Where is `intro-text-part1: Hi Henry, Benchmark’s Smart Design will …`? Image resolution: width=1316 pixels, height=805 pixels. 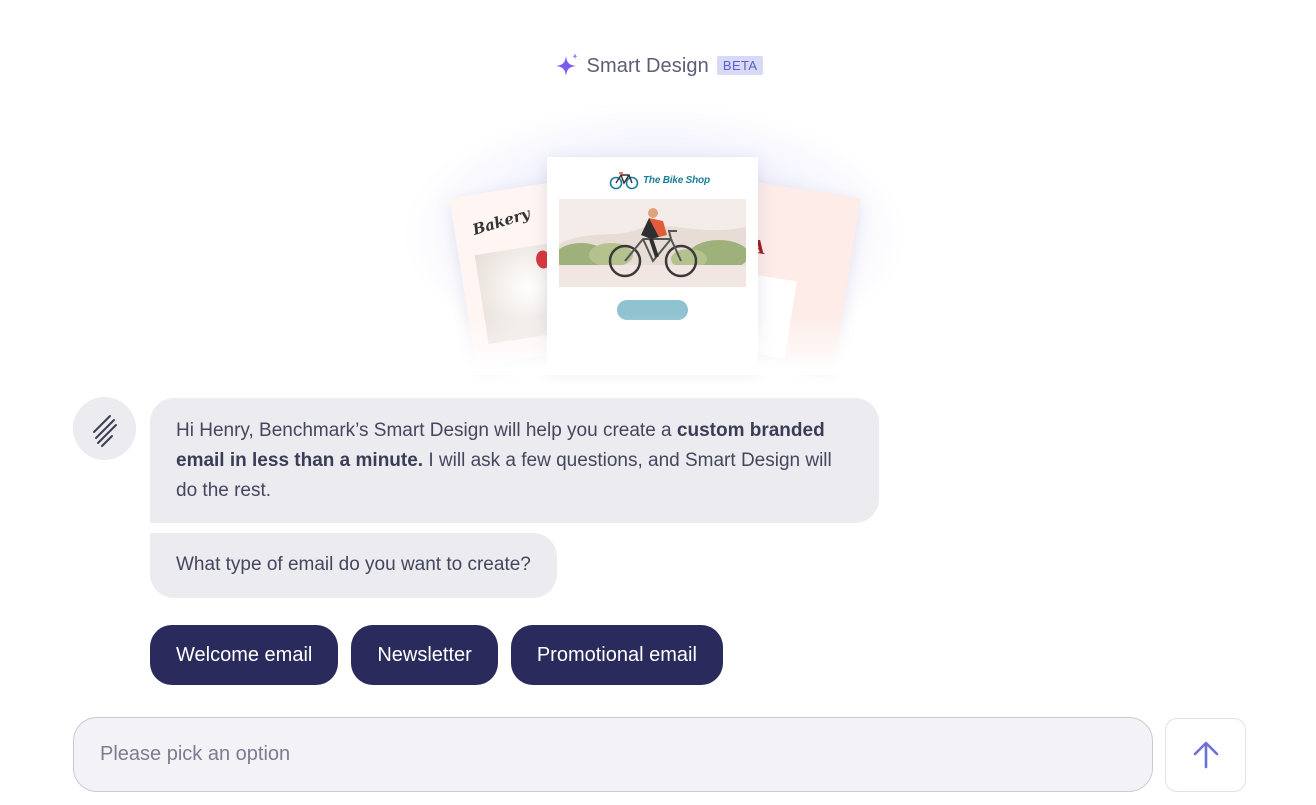 intro-text-part1: Hi Henry, Benchmark’s Smart Design will … is located at coordinates (426, 430).